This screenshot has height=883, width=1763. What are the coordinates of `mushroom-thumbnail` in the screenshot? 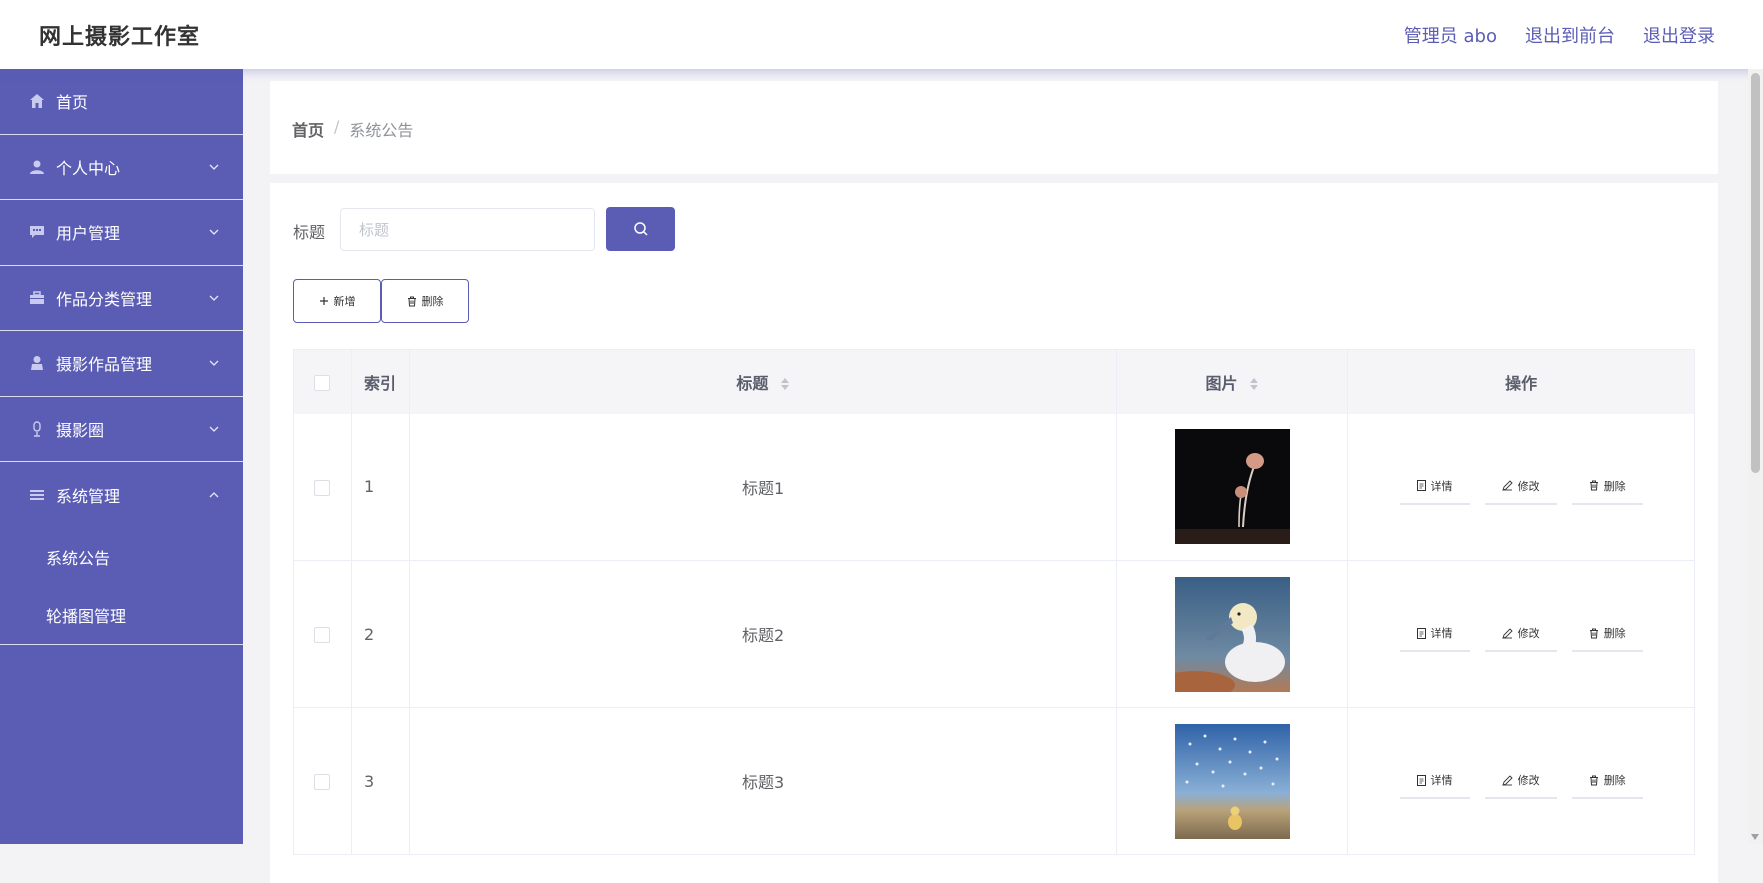 It's located at (1232, 487).